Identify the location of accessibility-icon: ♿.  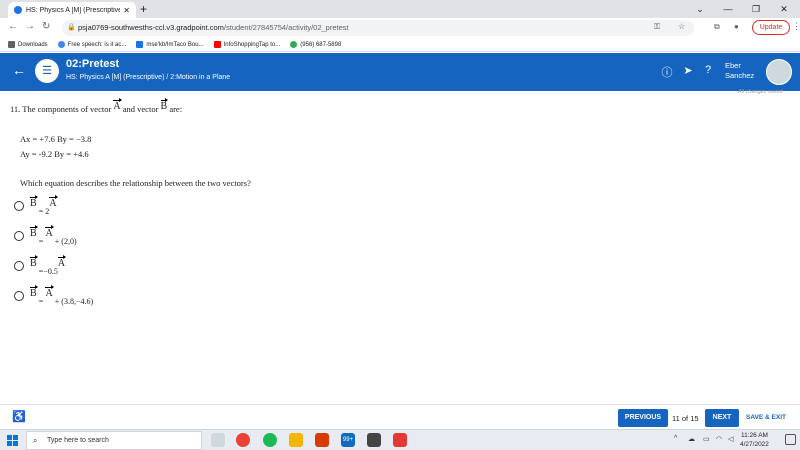
(19, 416).